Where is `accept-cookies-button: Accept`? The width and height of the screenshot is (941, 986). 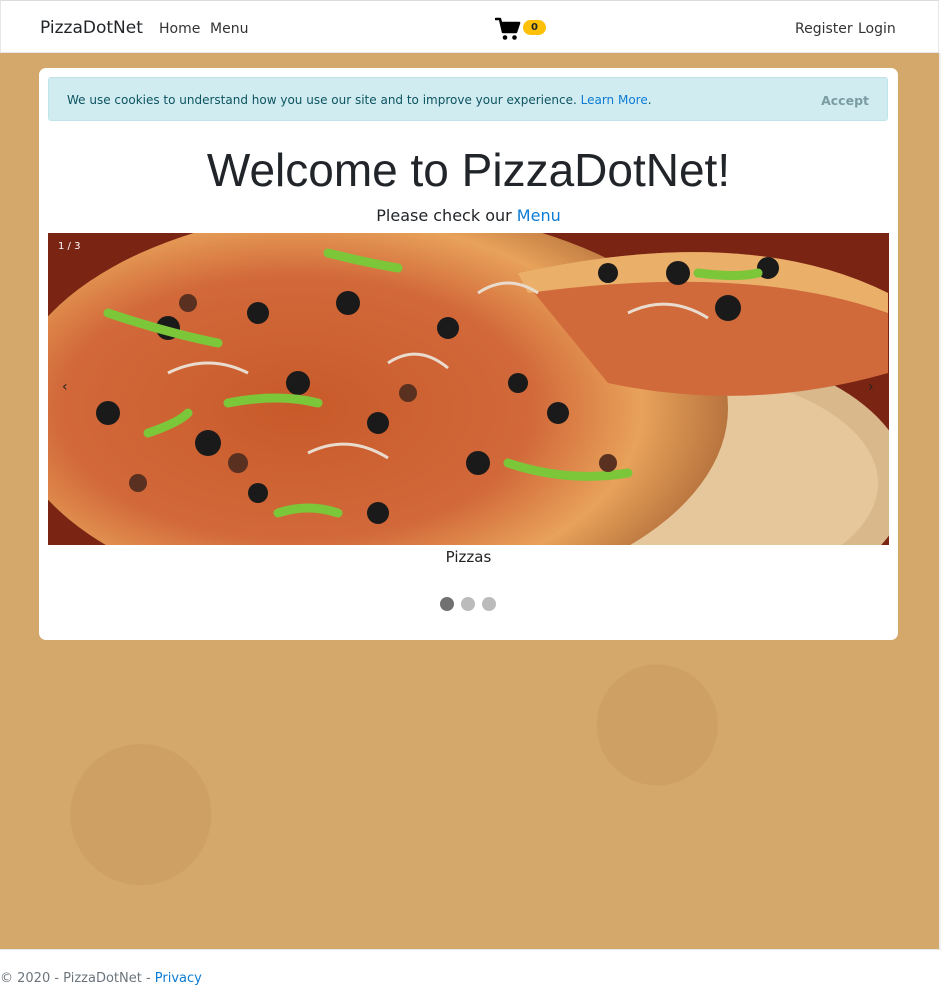
accept-cookies-button: Accept is located at coordinates (845, 100).